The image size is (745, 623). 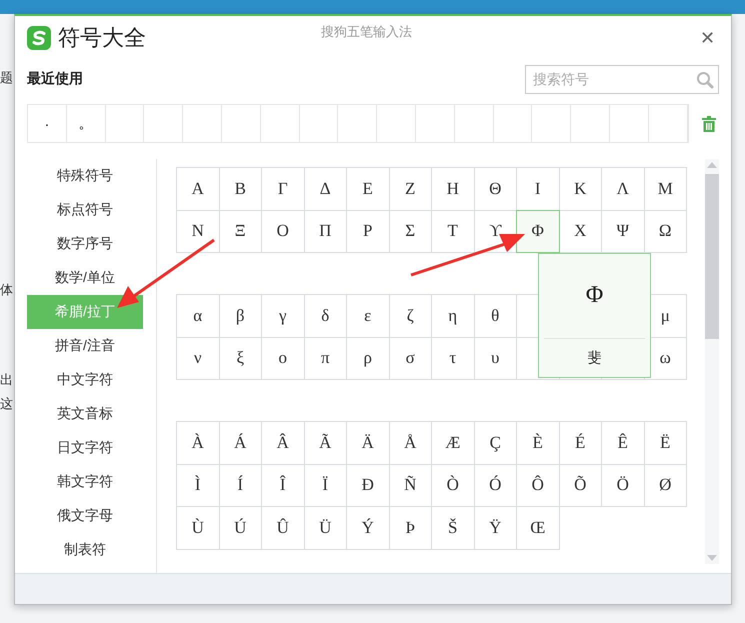 What do you see at coordinates (198, 188) in the screenshot?
I see `symbol-cell: Α` at bounding box center [198, 188].